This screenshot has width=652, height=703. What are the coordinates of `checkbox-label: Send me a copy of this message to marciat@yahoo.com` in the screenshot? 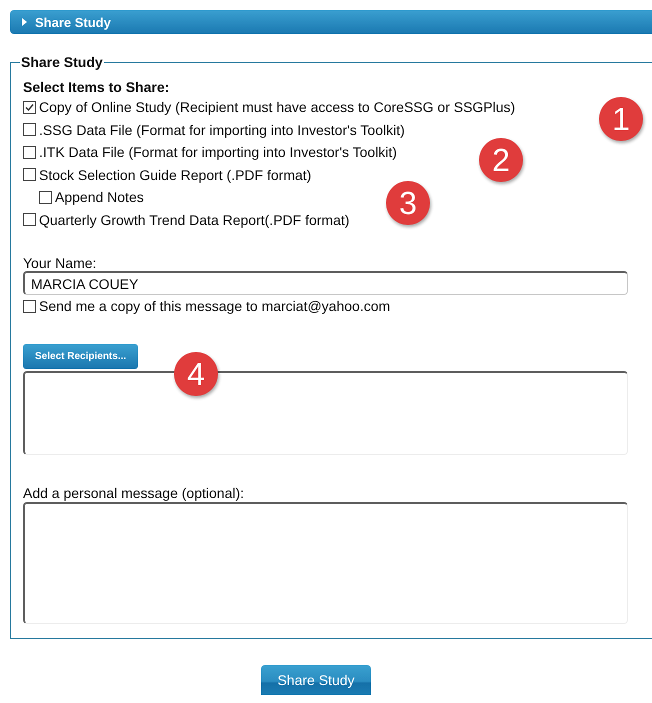 It's located at (214, 306).